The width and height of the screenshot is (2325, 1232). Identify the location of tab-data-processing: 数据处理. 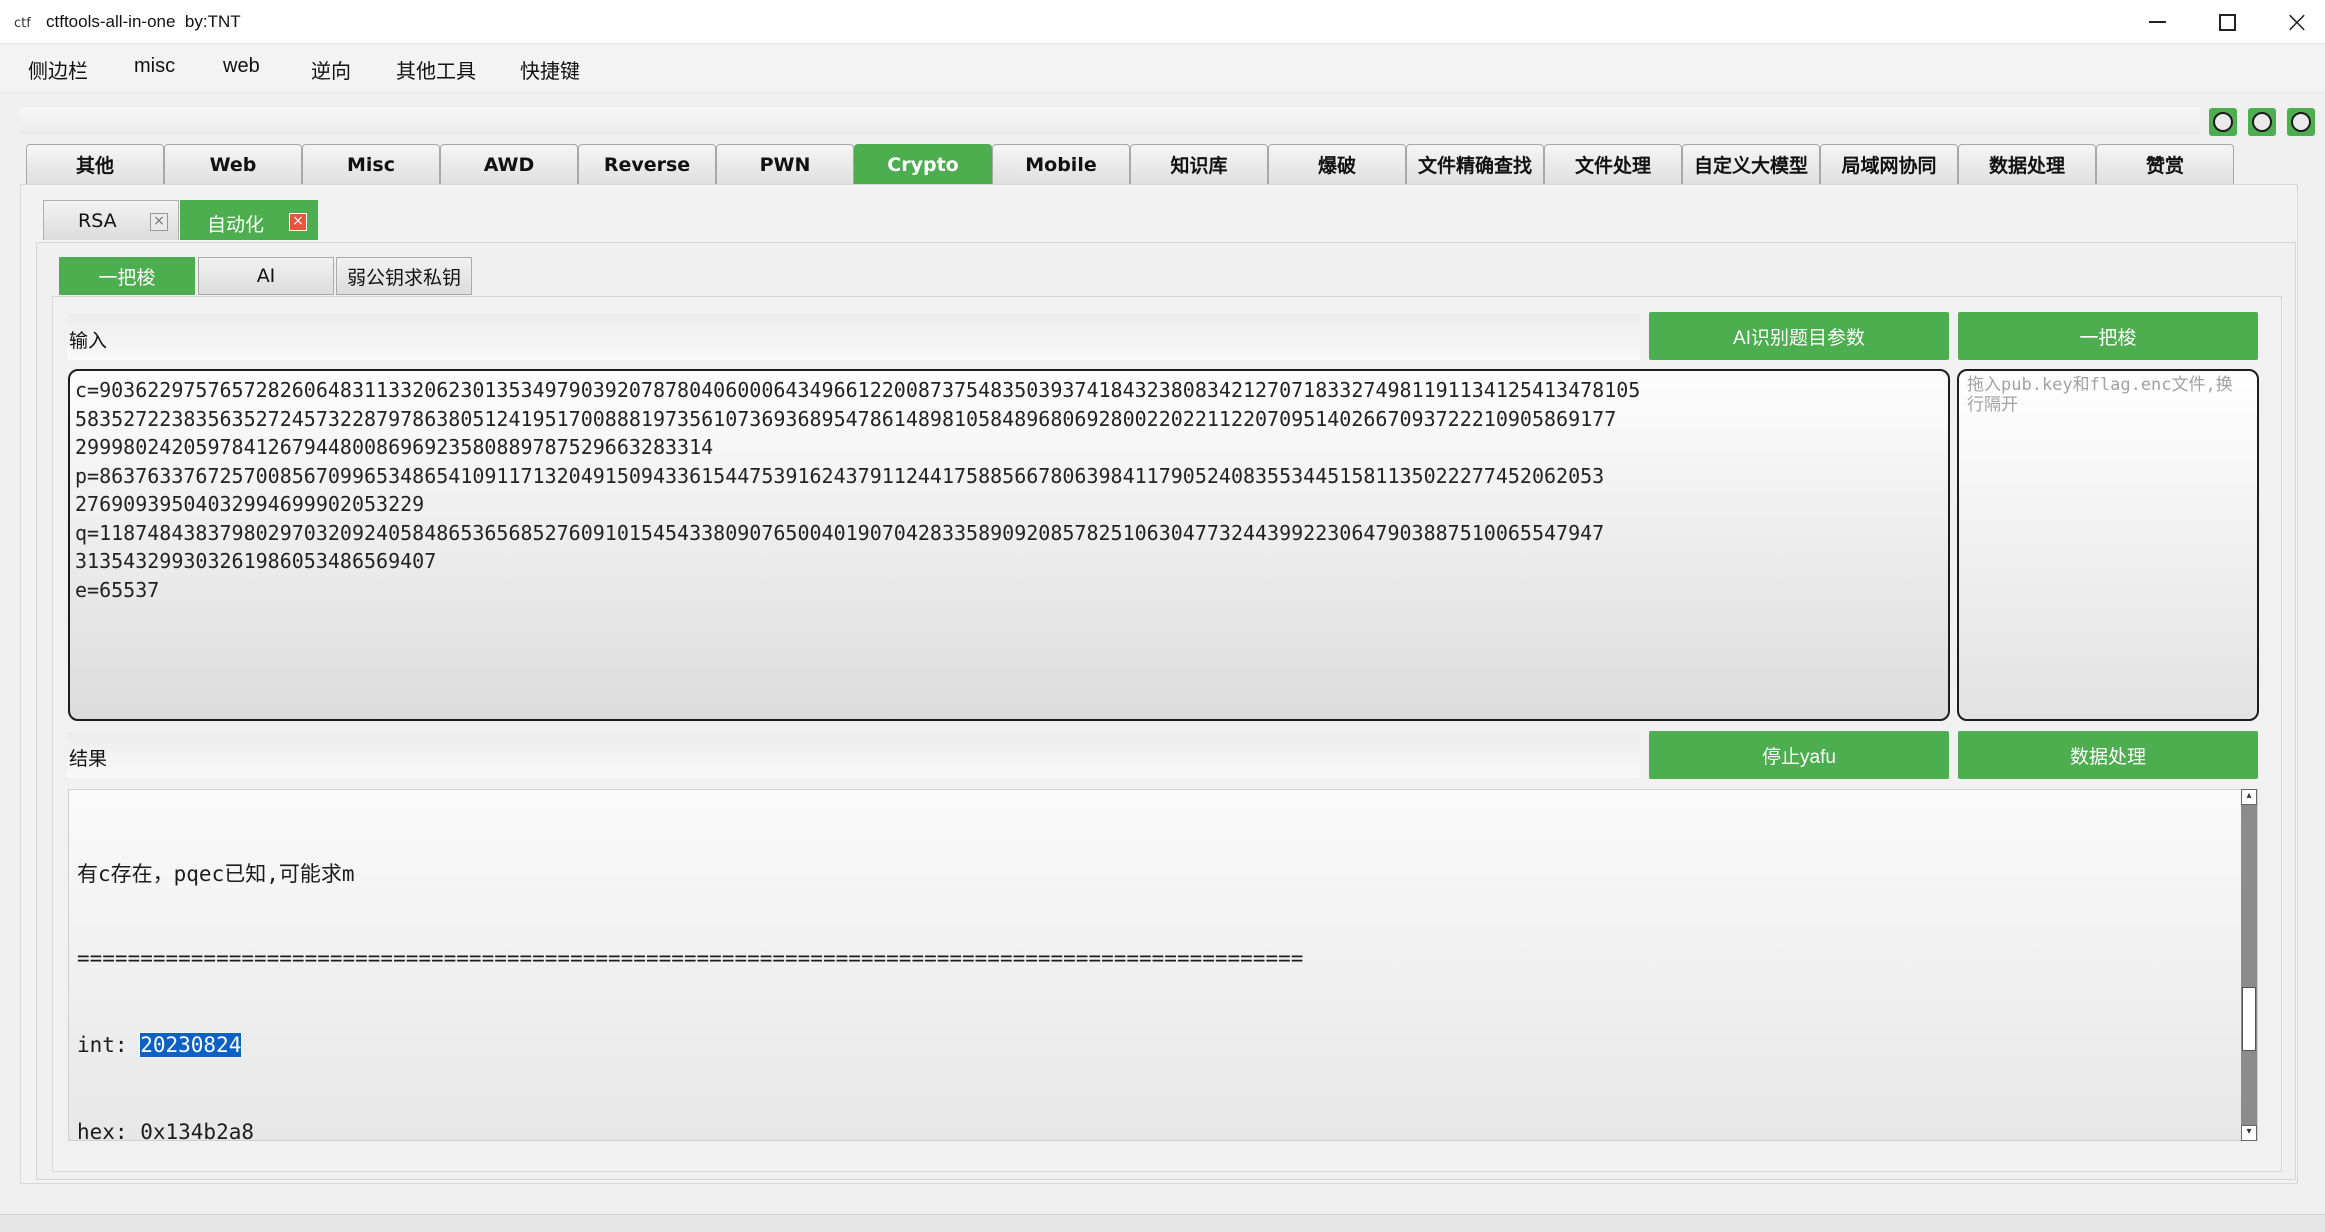
(2027, 164).